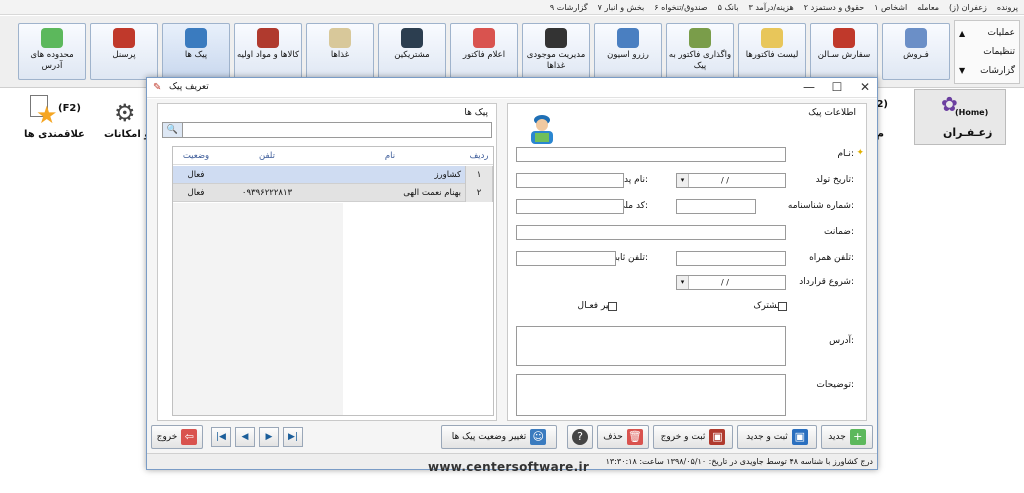  I want to click on menu-cash: ۶ صندوق/تنخواه, so click(680, 7).